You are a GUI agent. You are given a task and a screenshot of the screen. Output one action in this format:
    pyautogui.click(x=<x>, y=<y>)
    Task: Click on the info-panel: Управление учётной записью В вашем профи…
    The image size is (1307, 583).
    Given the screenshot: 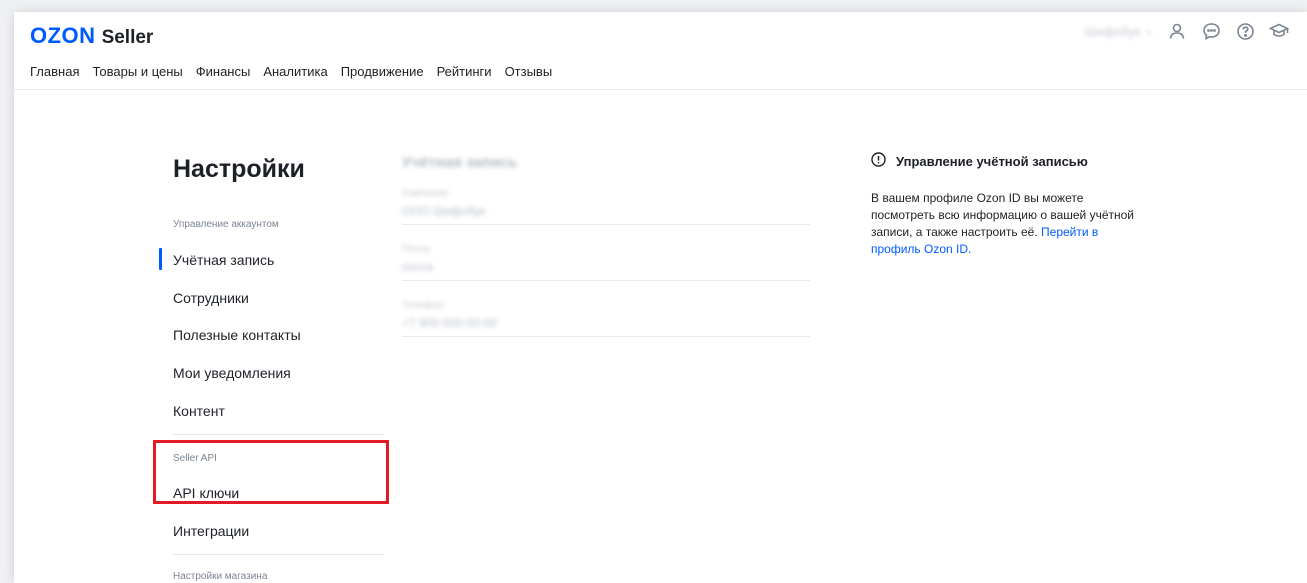 What is the action you would take?
    pyautogui.click(x=1006, y=205)
    